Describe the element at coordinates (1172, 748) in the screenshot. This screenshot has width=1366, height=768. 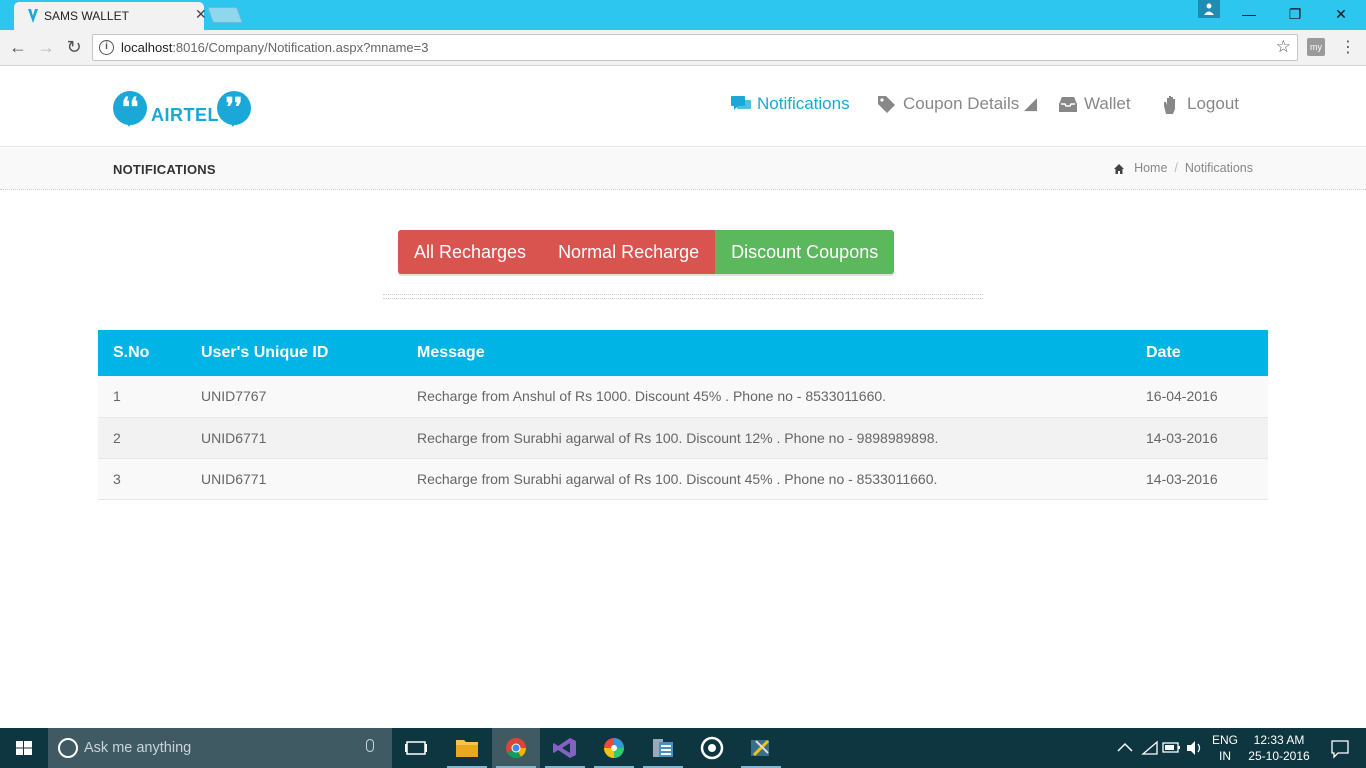
I see `battery-icon` at that location.